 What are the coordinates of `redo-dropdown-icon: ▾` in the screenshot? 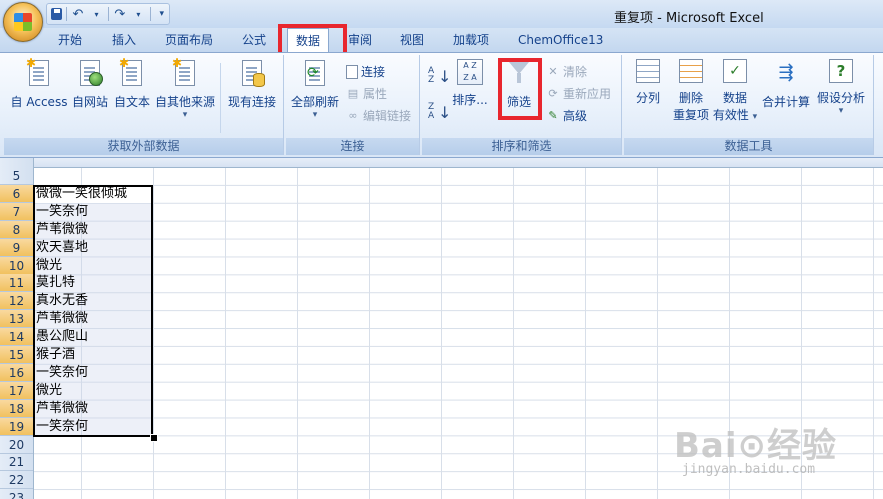 It's located at (138, 14).